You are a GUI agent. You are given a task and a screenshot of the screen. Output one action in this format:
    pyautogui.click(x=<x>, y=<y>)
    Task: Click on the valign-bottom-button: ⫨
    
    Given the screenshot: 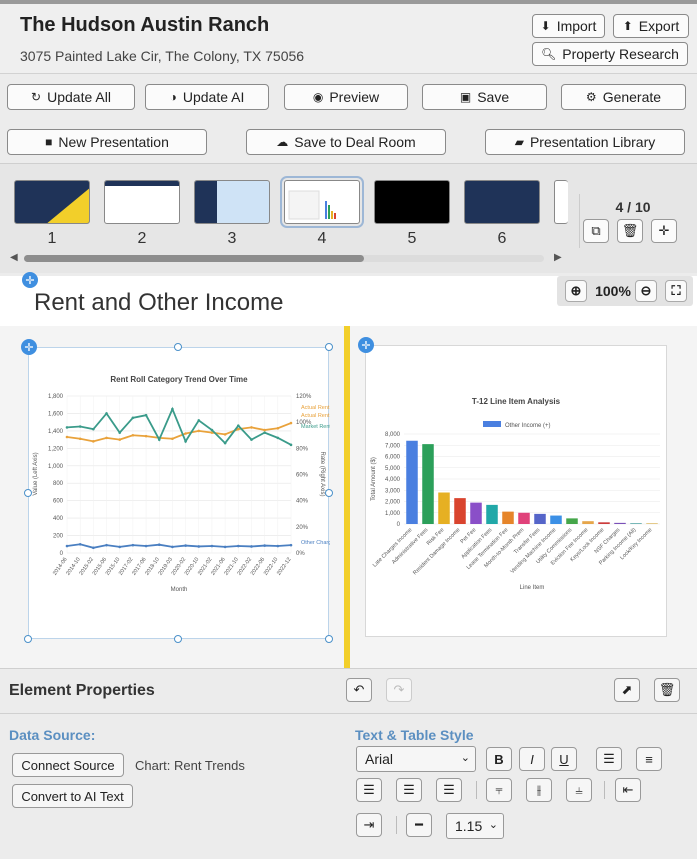 What is the action you would take?
    pyautogui.click(x=579, y=790)
    